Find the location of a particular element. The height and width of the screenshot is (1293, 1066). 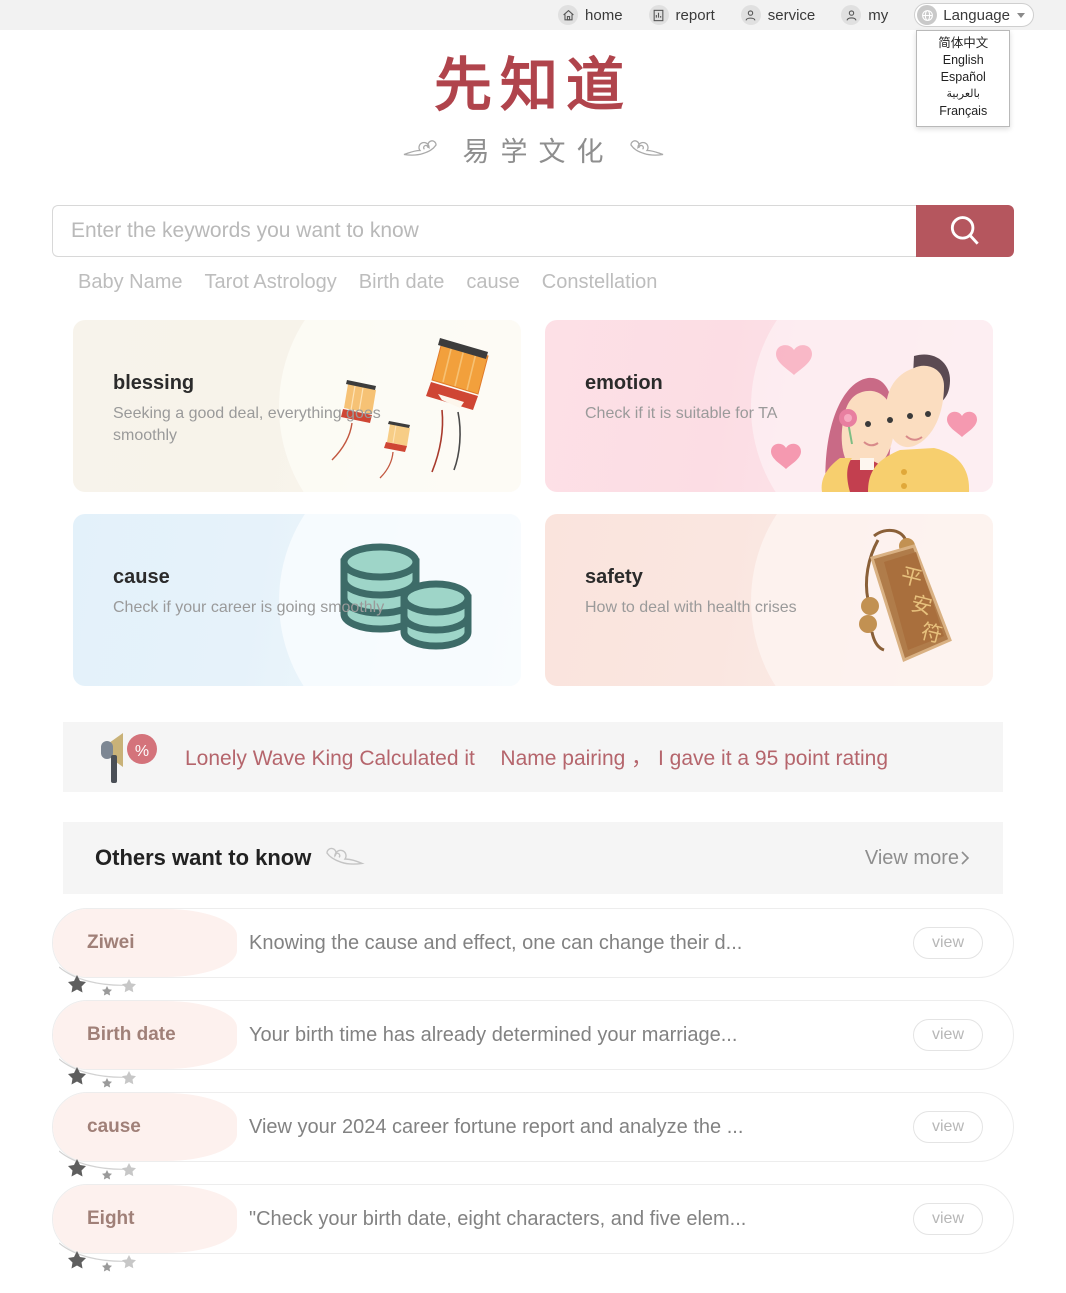

language-dropdown-menu: 简体中文 English Español بالعربية Français is located at coordinates (963, 78).